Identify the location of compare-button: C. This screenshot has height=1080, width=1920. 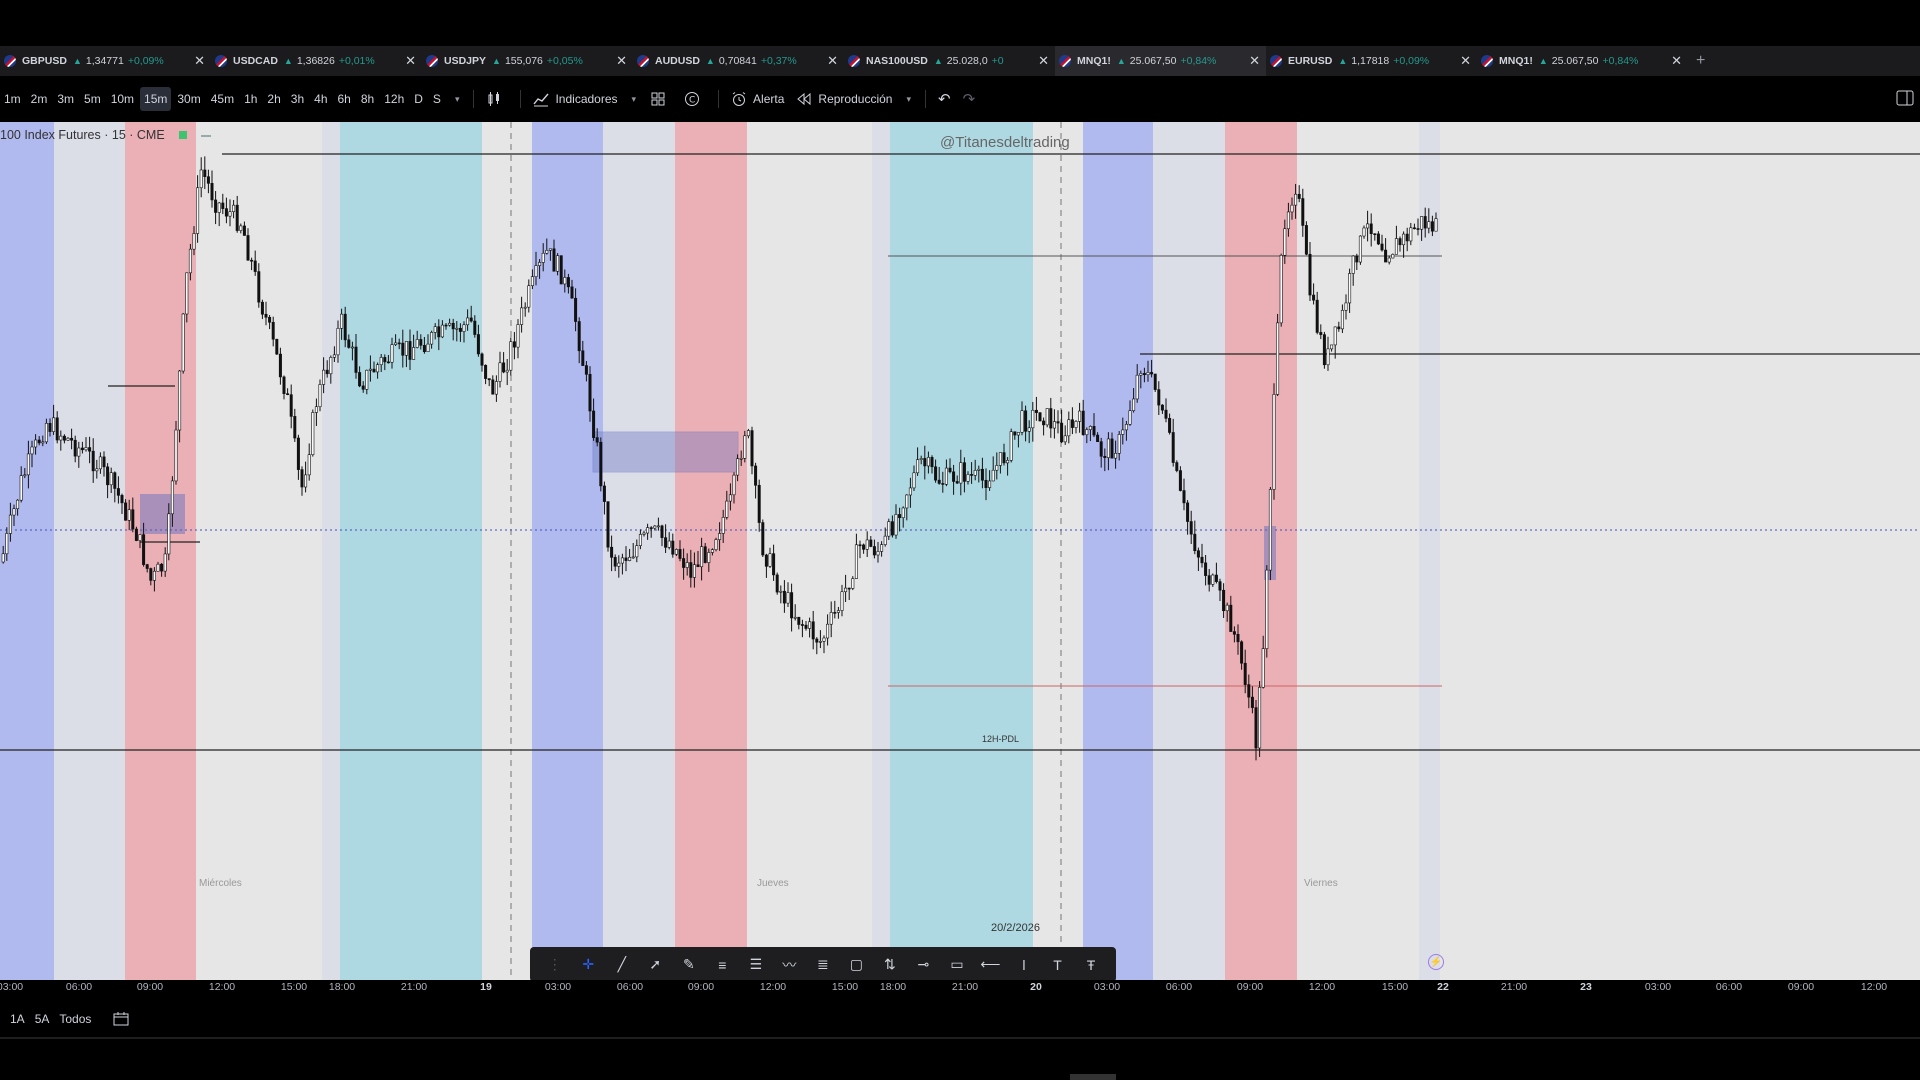
(695, 99).